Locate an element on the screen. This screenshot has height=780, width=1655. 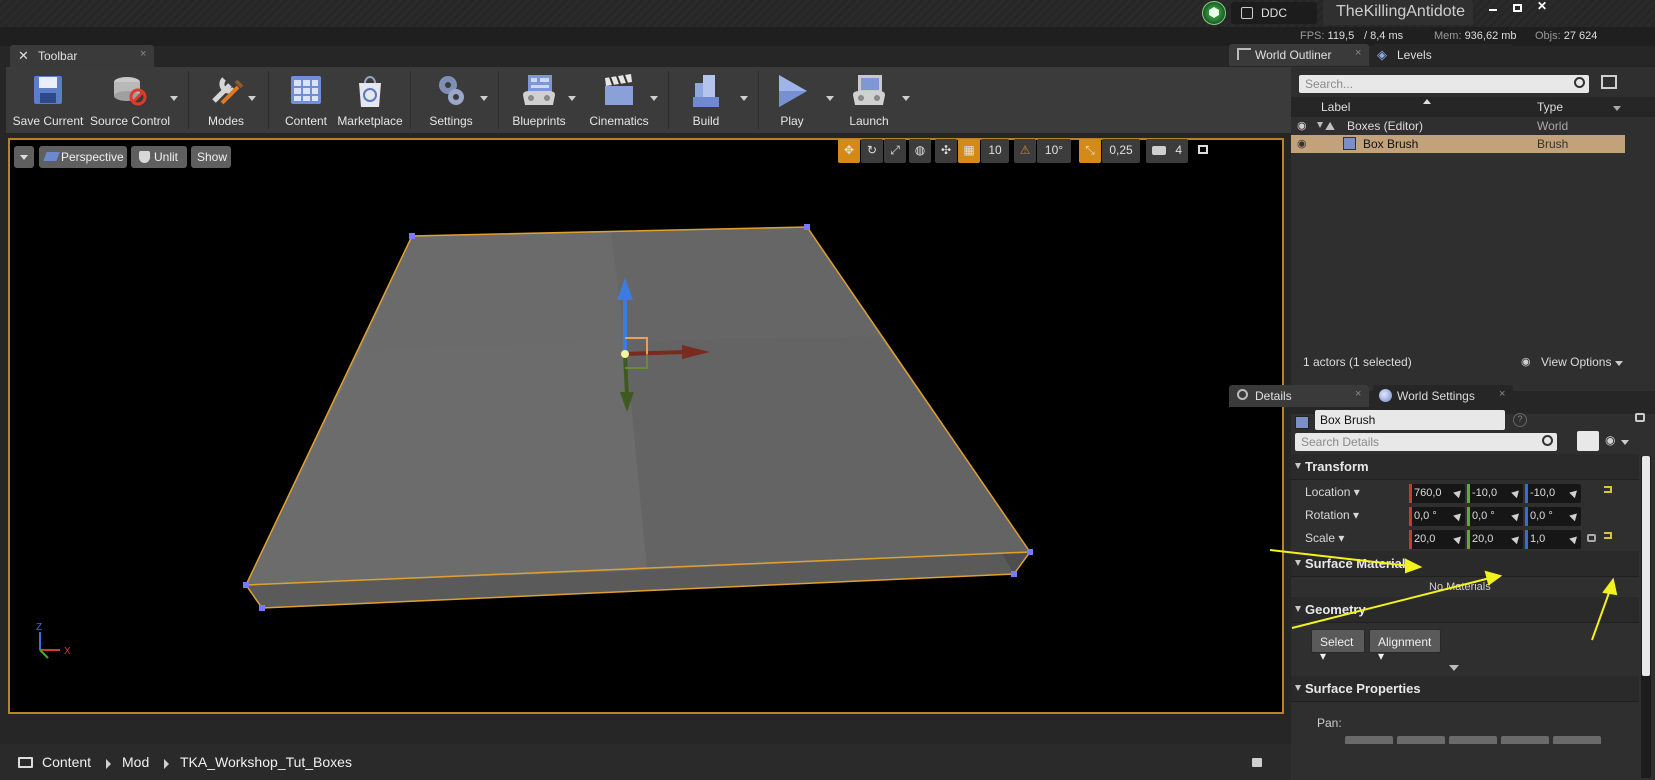
ddc-indicator: DDC is located at coordinates (1274, 13).